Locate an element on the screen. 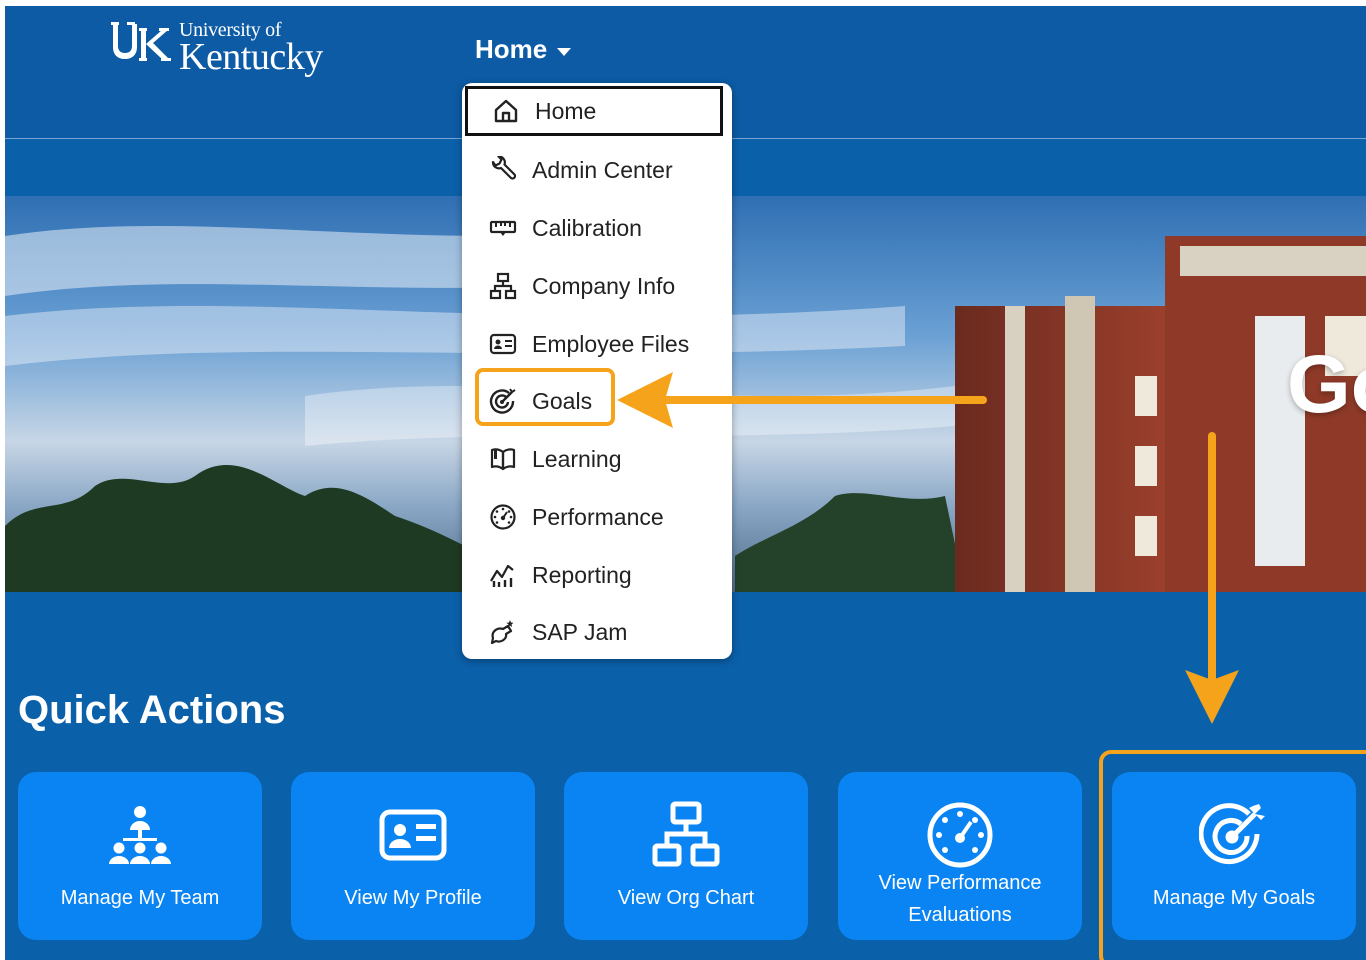  menu-item-home: Home is located at coordinates (594, 111).